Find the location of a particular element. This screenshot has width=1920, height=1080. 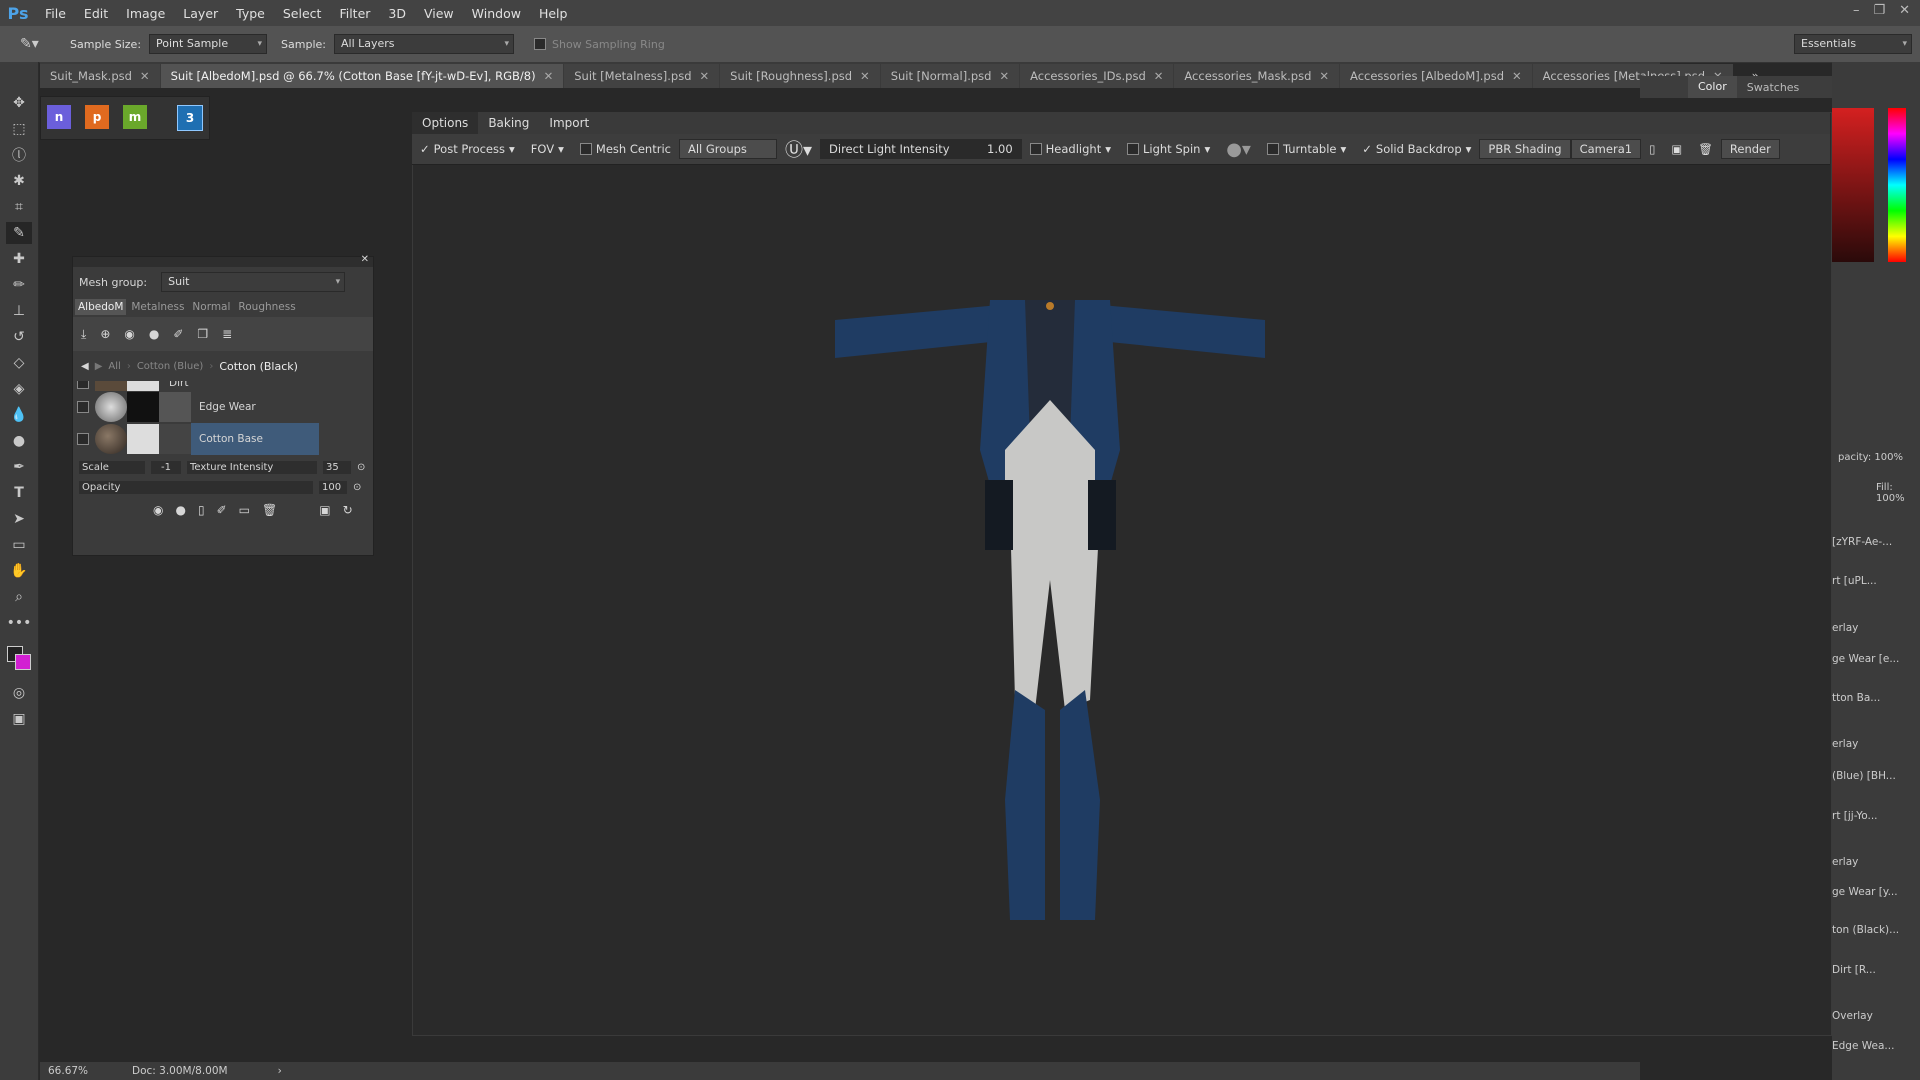

tab-swatches: Swatches is located at coordinates (1773, 87).